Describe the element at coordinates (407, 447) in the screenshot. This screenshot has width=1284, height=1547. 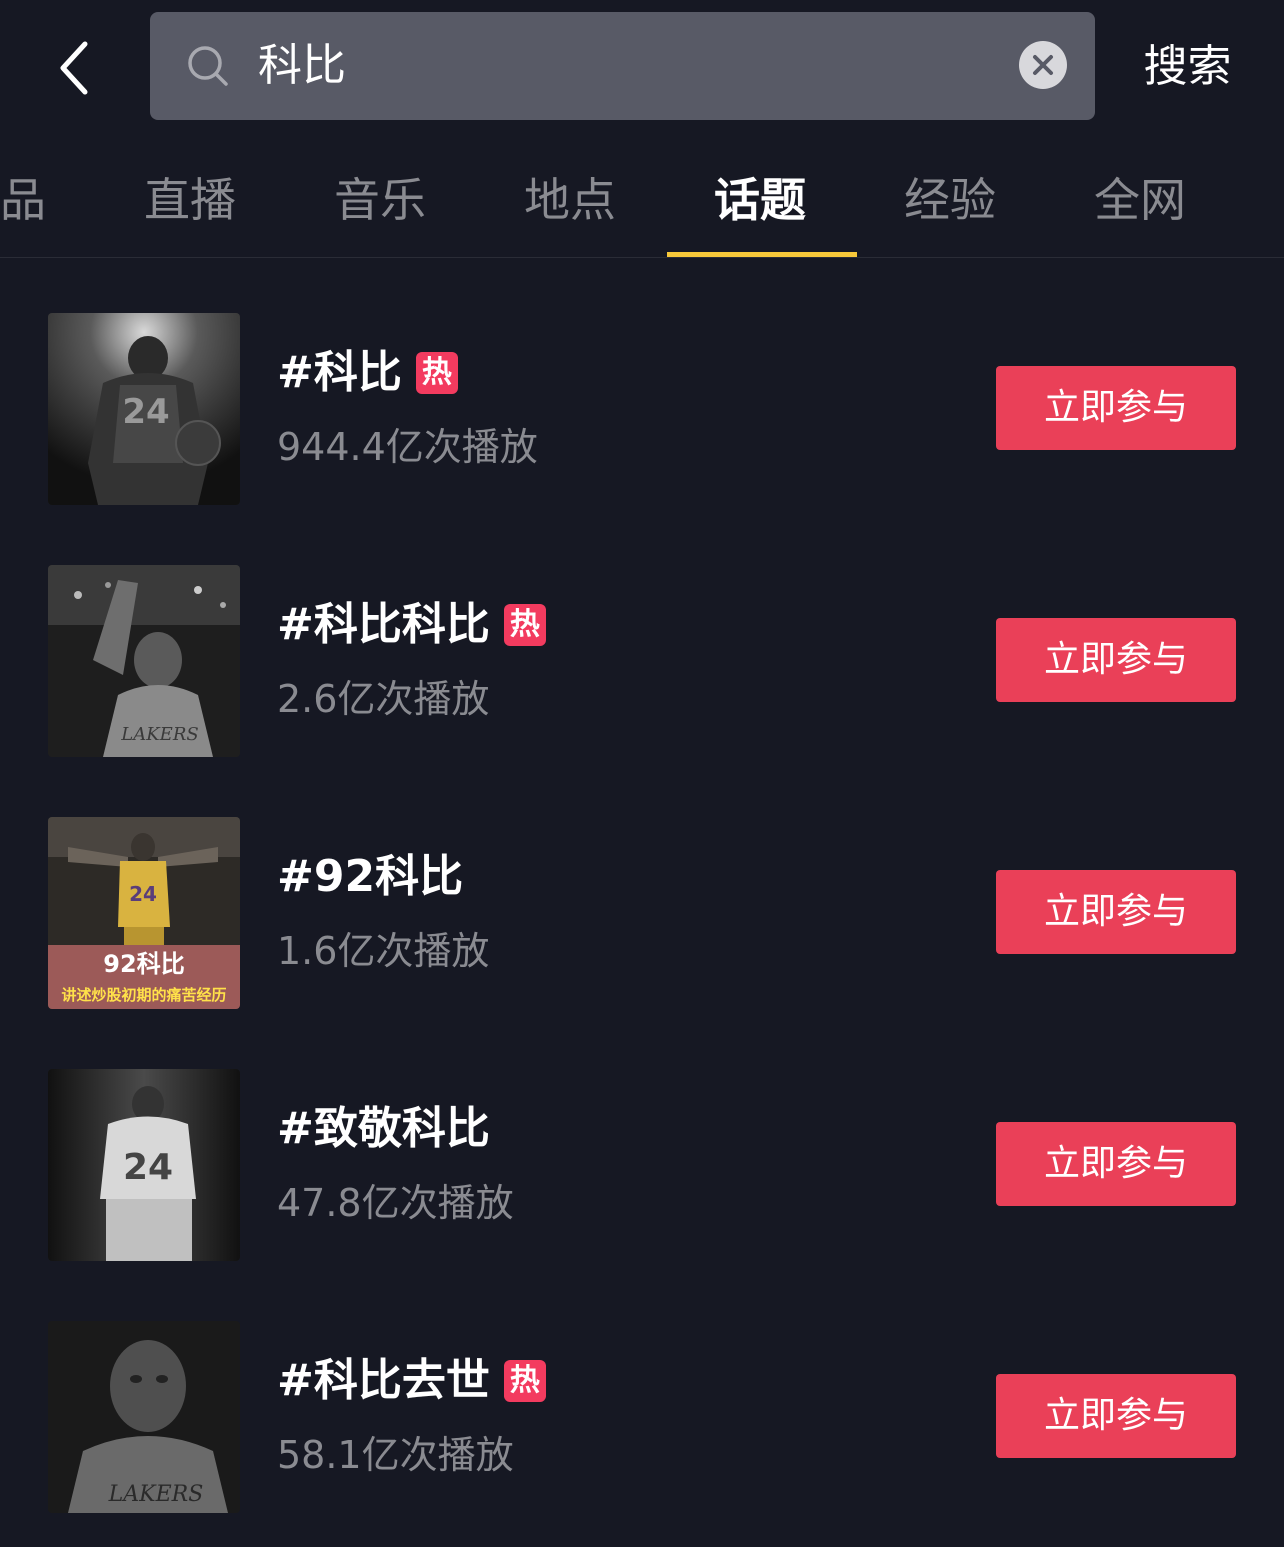
I see `topic-view-count: 944.4亿次播放` at that location.